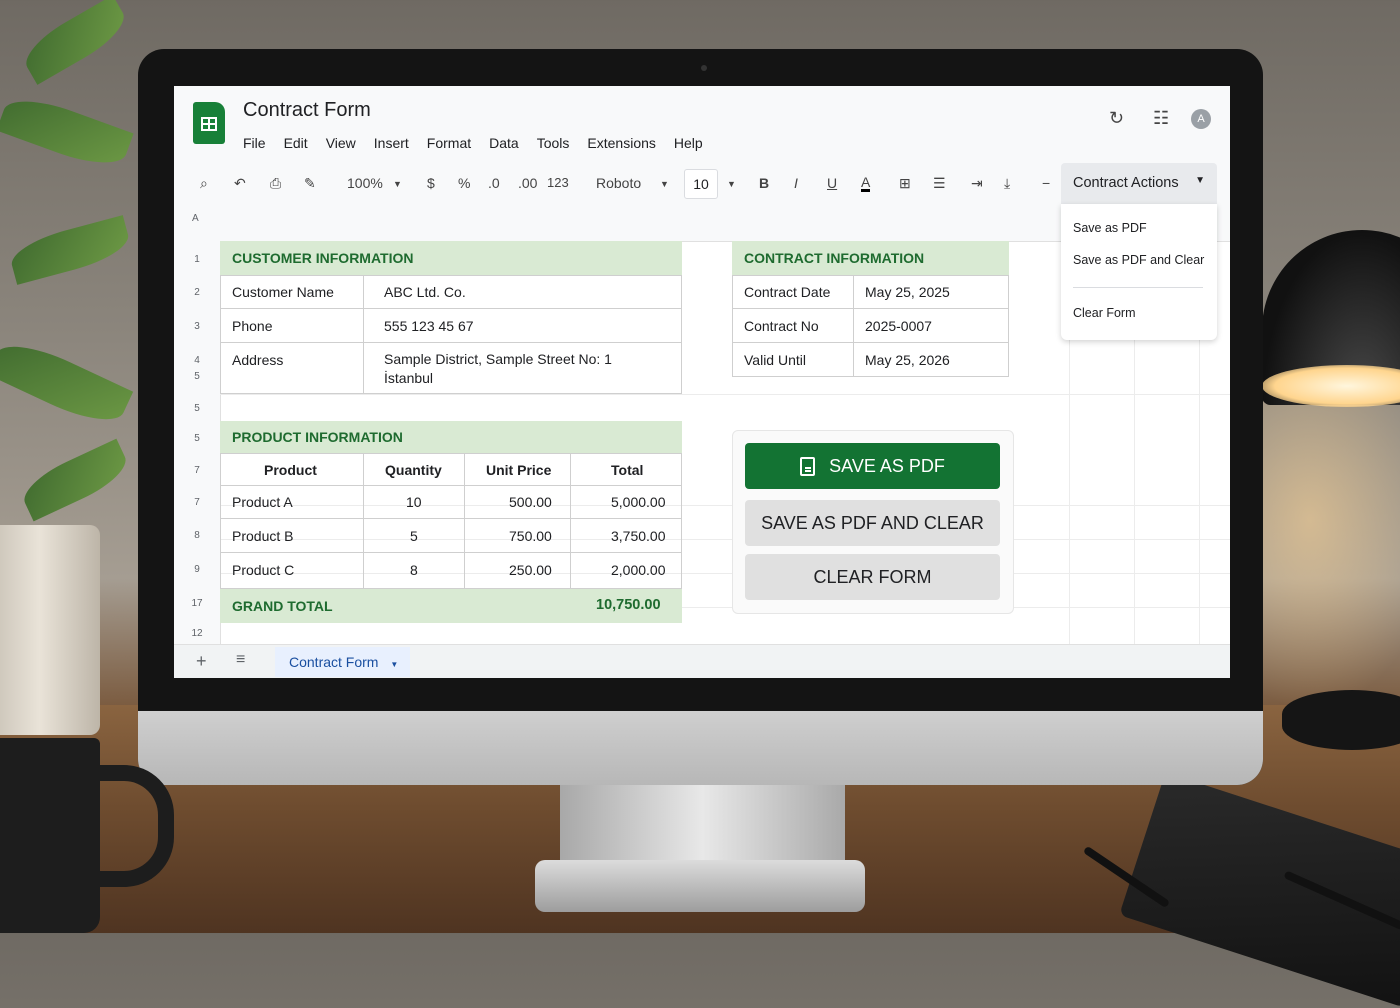 The image size is (1400, 1008). What do you see at coordinates (451, 437) in the screenshot?
I see `product-info-header: PRODUCT INFORMATION` at bounding box center [451, 437].